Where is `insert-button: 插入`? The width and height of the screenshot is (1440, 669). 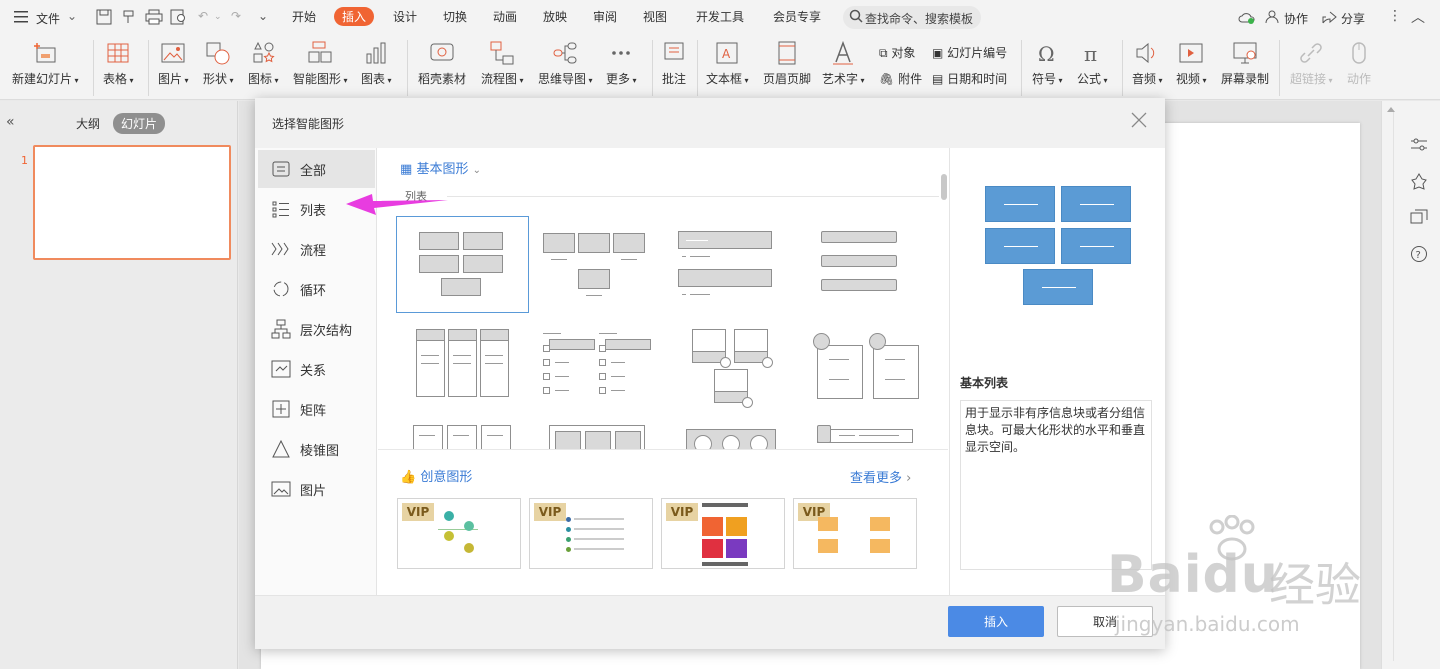
insert-button: 插入 is located at coordinates (996, 621).